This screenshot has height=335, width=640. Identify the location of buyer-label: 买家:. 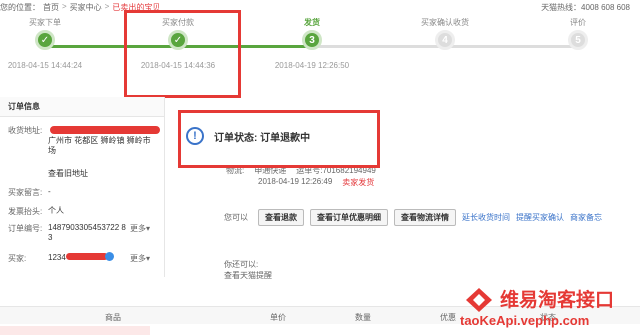
(17, 258).